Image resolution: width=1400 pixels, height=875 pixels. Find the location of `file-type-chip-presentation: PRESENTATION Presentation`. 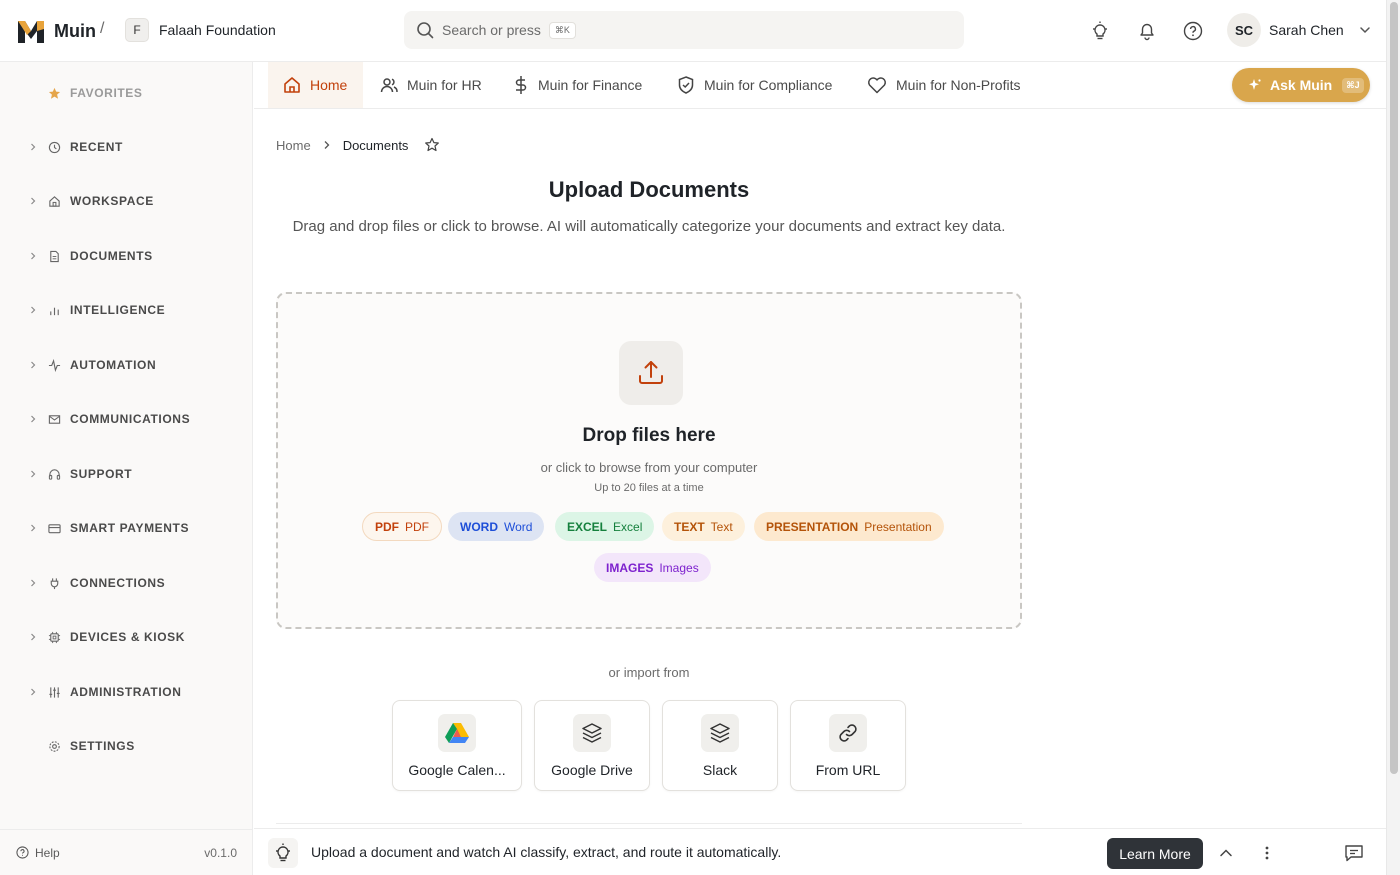

file-type-chip-presentation: PRESENTATION Presentation is located at coordinates (849, 526).